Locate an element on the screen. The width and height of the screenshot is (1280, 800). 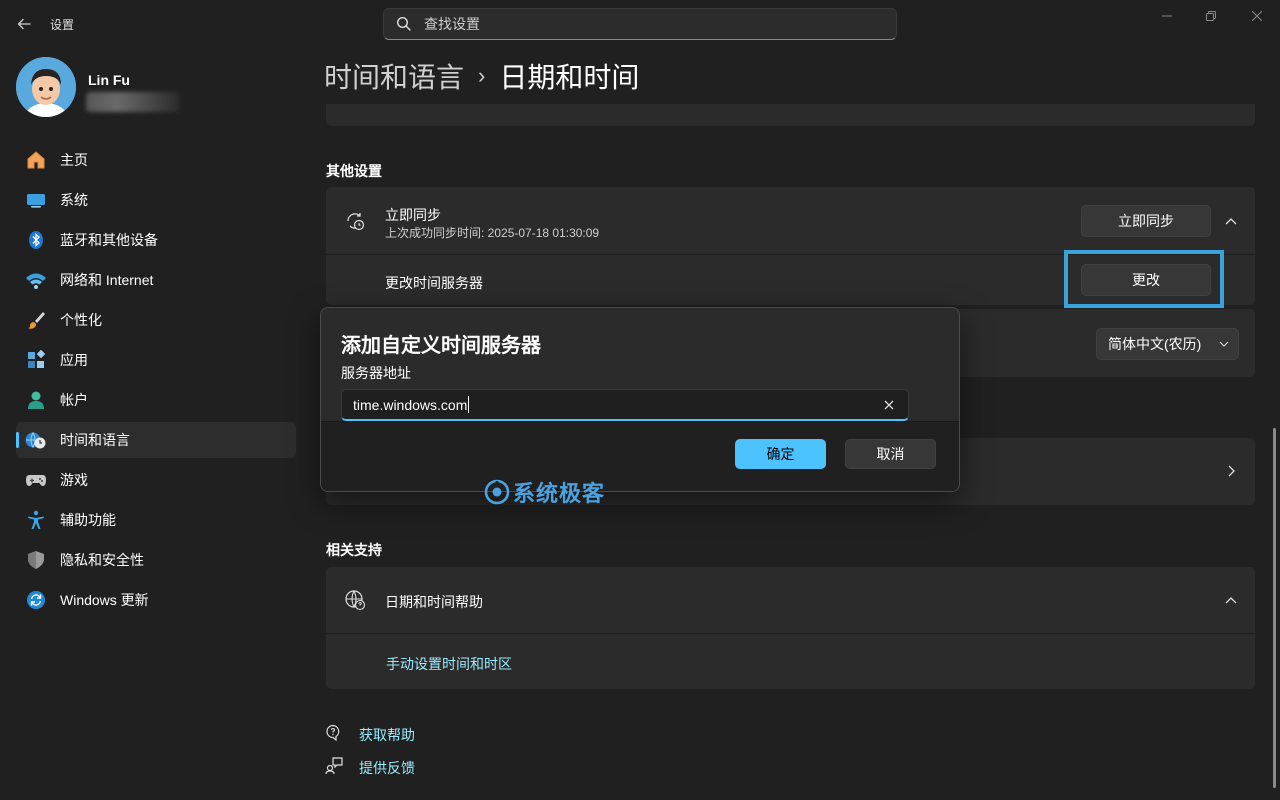
minimize-button is located at coordinates (1167, 16).